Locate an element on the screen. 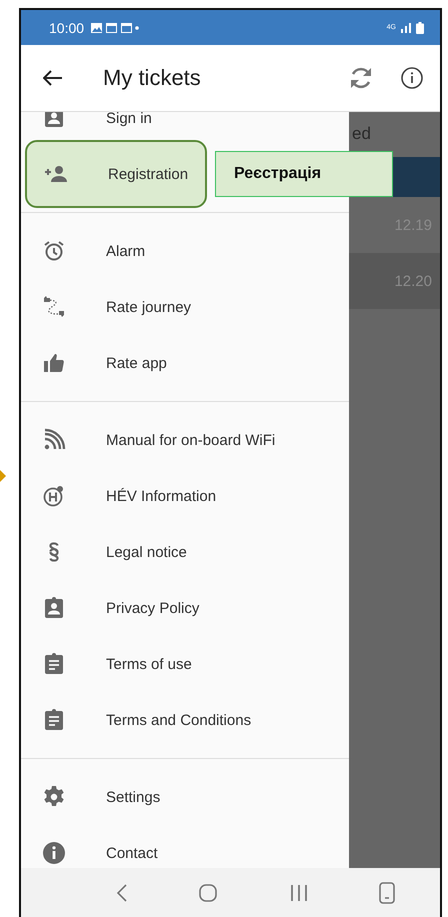 This screenshot has height=917, width=448. drawer-item: Alarm is located at coordinates (185, 251).